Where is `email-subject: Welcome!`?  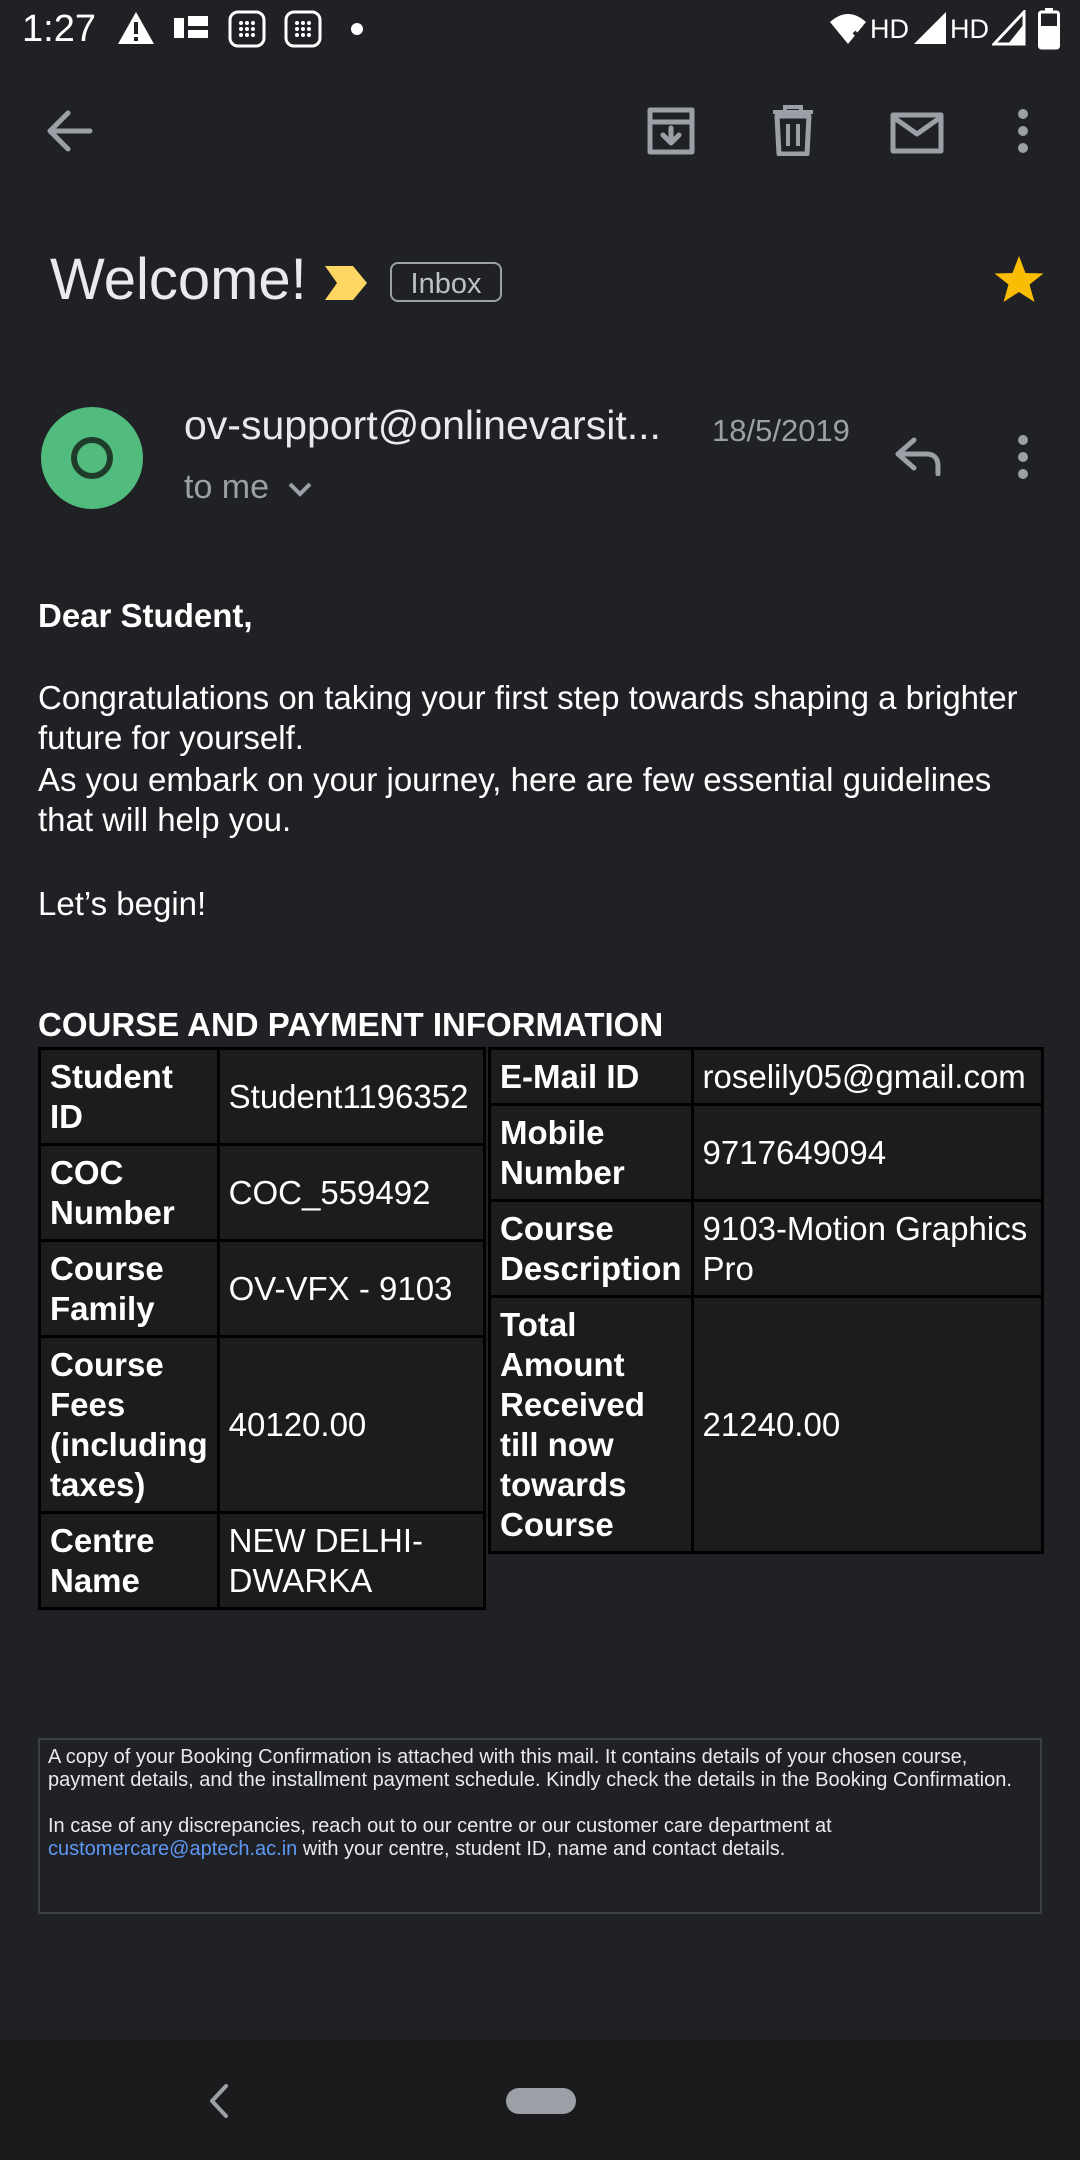
email-subject: Welcome! is located at coordinates (178, 279).